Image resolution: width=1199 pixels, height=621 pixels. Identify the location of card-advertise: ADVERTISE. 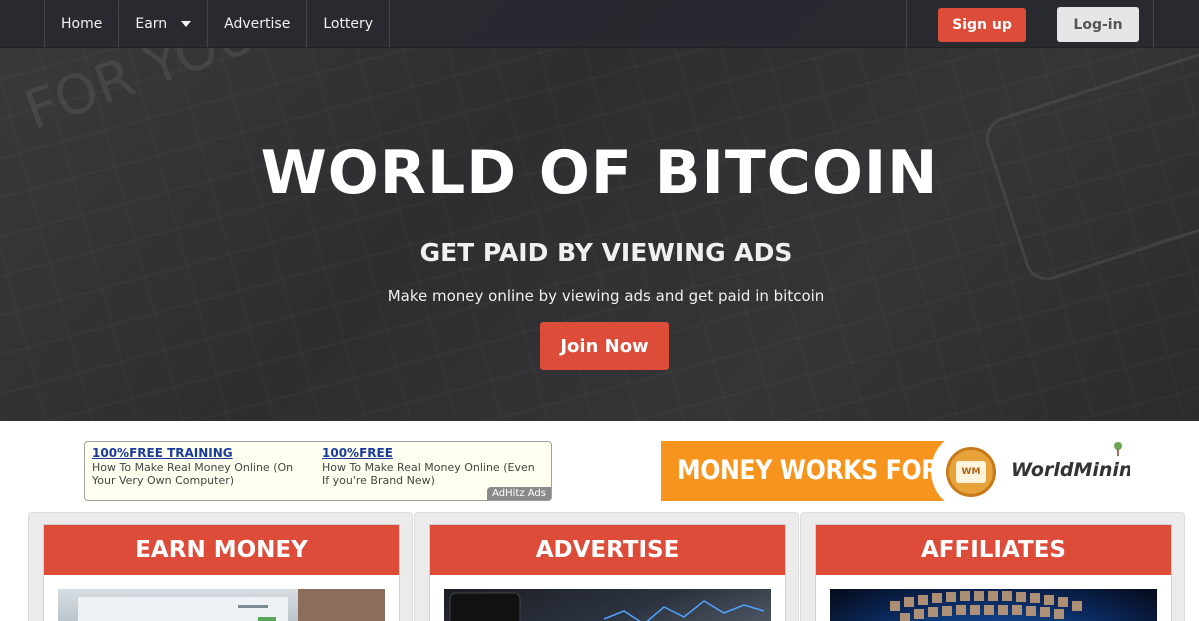
(606, 566).